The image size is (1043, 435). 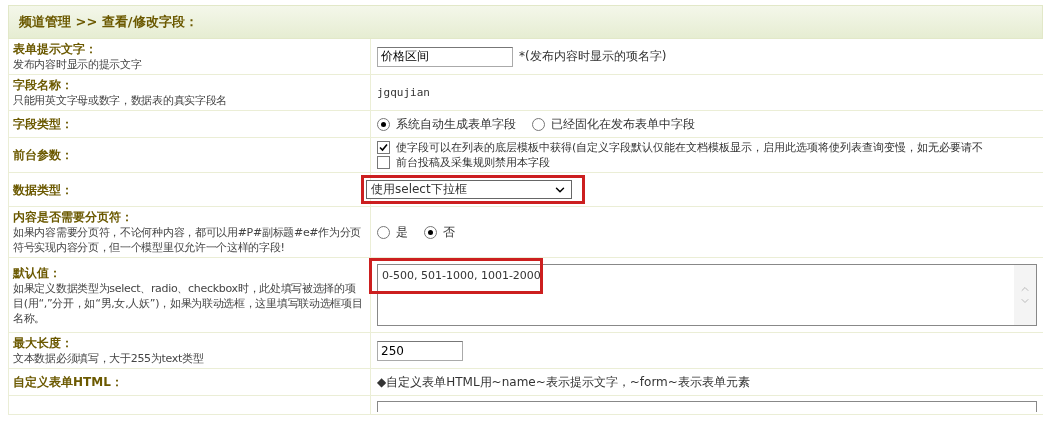 What do you see at coordinates (690, 147) in the screenshot?
I see `checkbox-label: 使字段可以在列表的底层模板中获得(自定义字段默认仅能在文档模板显示，启用此选项将使列表查询变慢，如无必要请不` at bounding box center [690, 147].